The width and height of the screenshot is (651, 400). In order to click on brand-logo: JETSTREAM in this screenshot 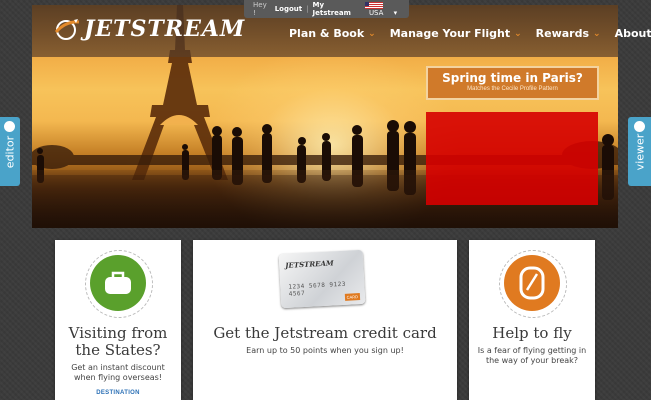, I will do `click(149, 29)`.